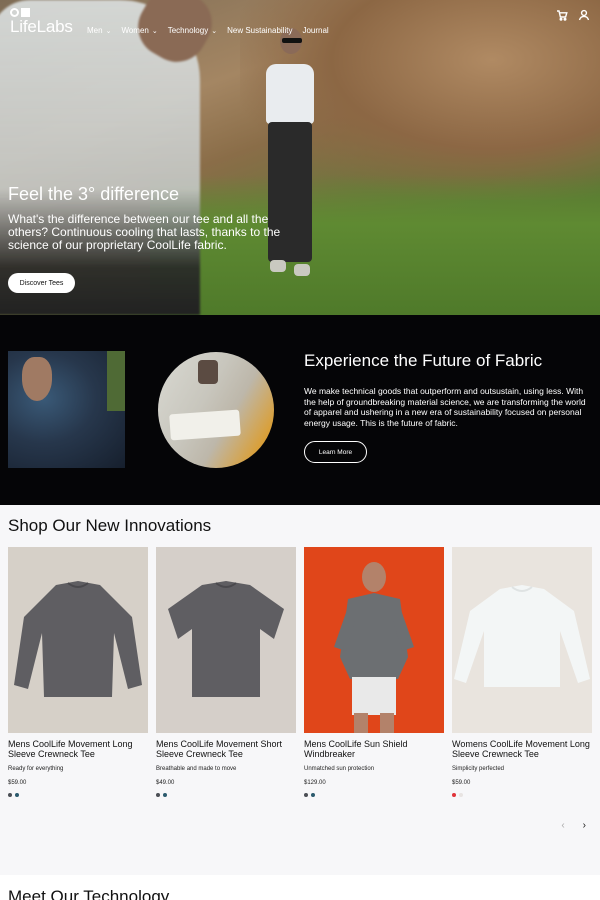 The image size is (600, 900). I want to click on lab-circle-image, so click(216, 410).